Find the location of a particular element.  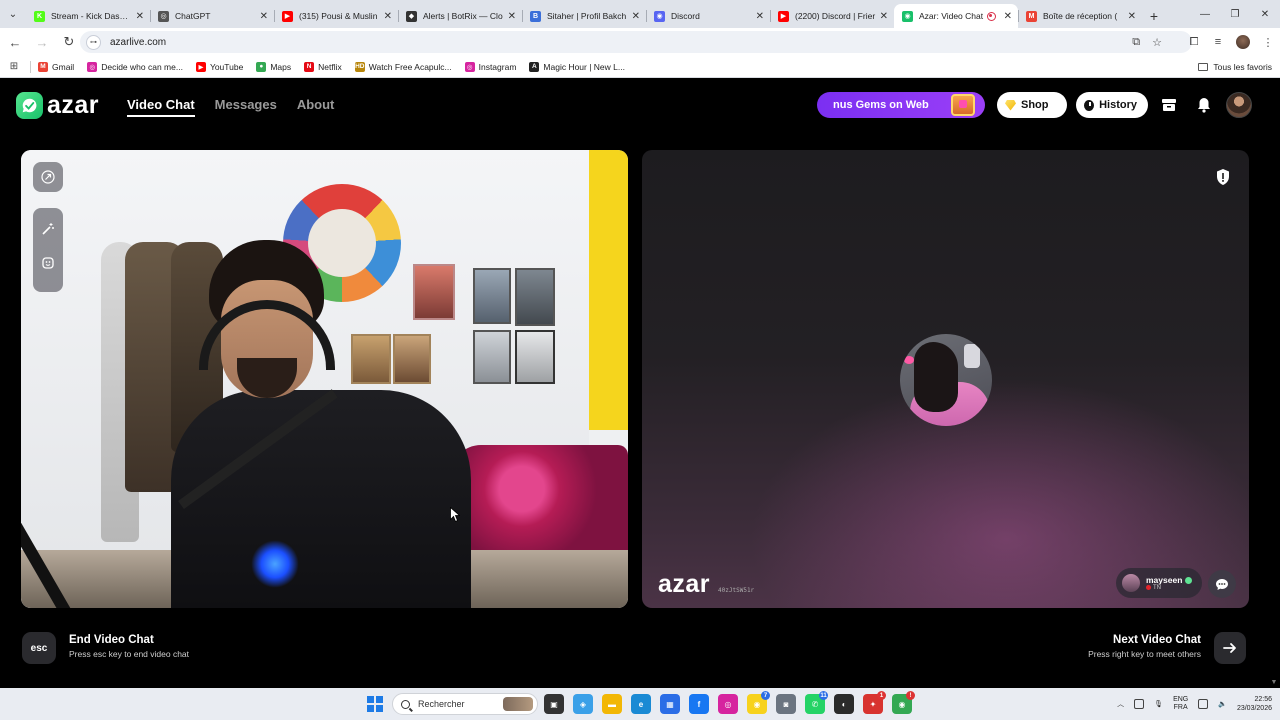

nav-video-chat: Video Chat is located at coordinates (161, 107).